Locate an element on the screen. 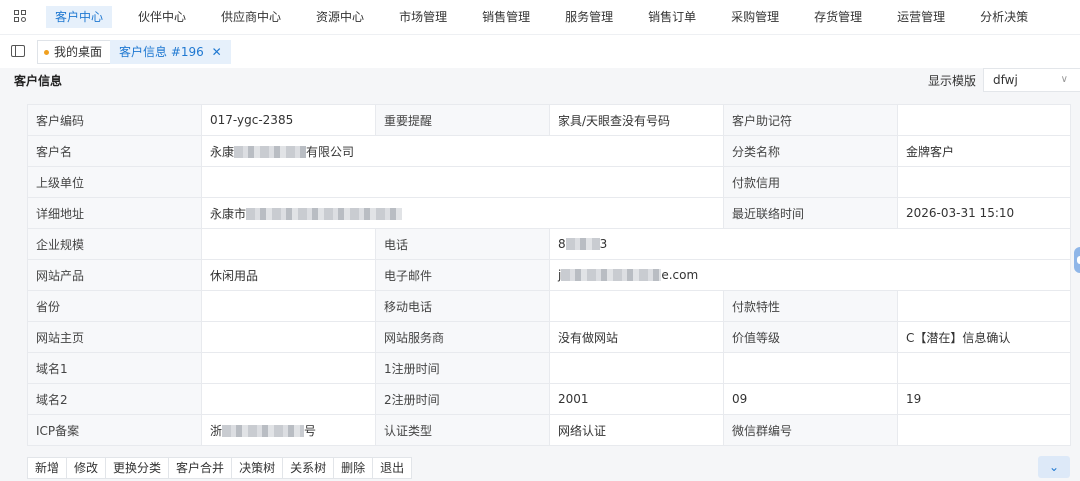  tab-customer-info: 客户信息 #196 ✕ is located at coordinates (170, 52).